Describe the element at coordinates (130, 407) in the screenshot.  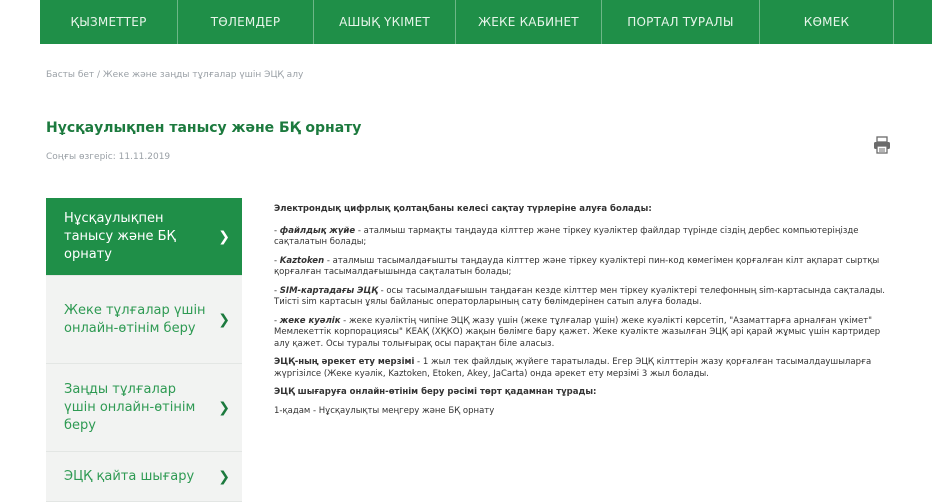
I see `sidebar-item-label: Заңды тұлғалар үшін онлайн-өтінім беру` at that location.